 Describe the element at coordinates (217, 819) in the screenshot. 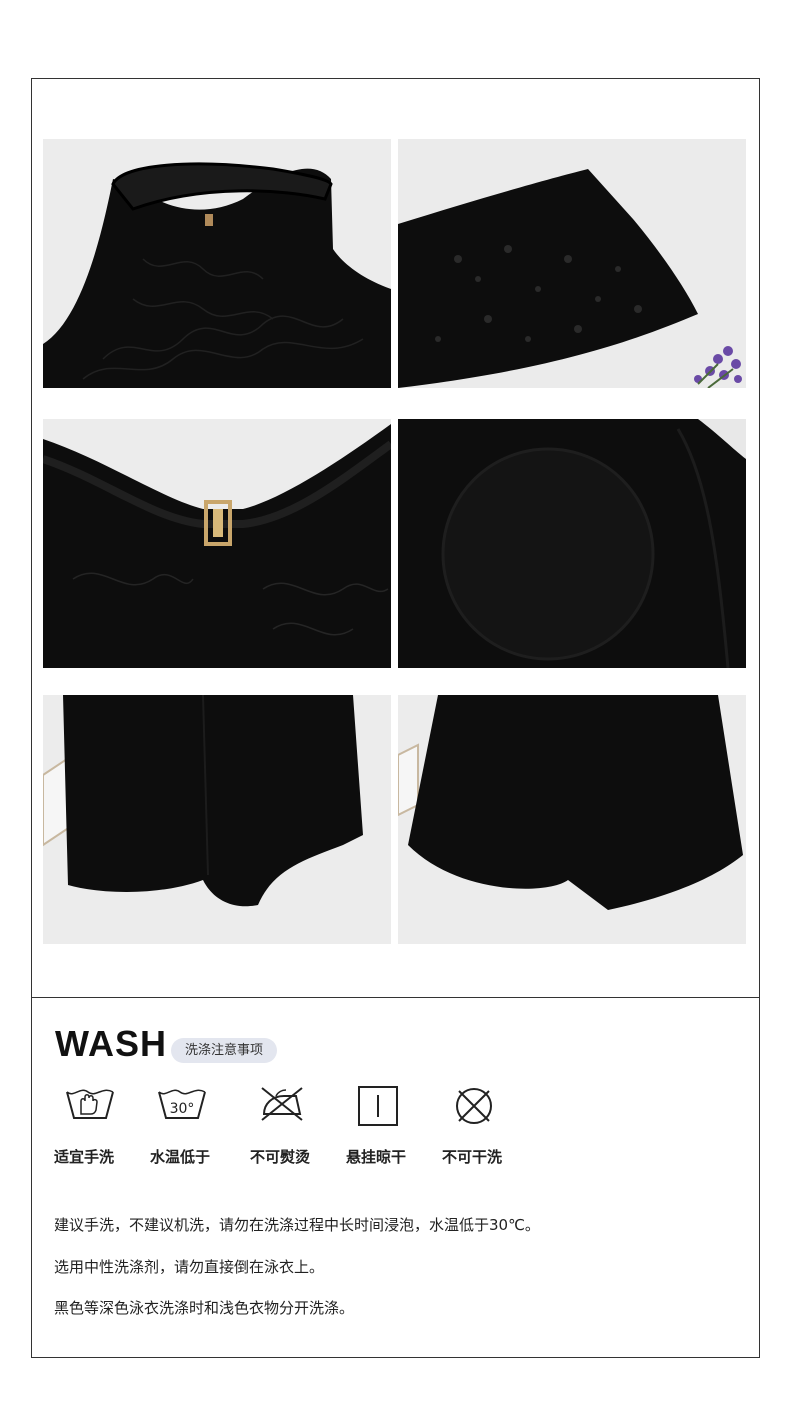

I see `shorts-front-photo` at that location.